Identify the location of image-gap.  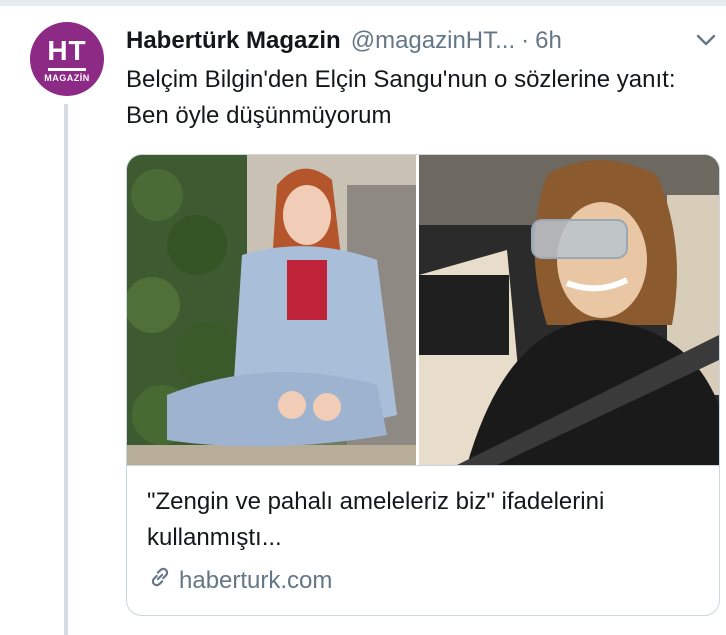
(417, 310).